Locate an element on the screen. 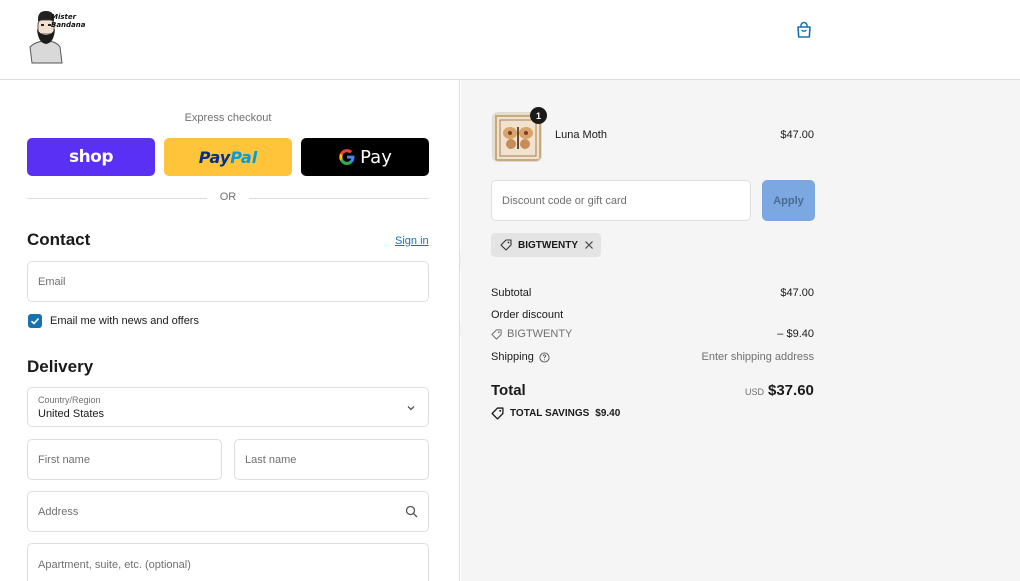 The height and width of the screenshot is (581, 1020). shipping-label: Shipping is located at coordinates (512, 357).